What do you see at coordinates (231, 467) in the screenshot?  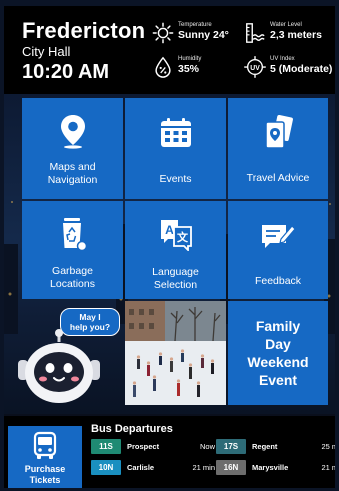 I see `route-code-badge: 16N` at bounding box center [231, 467].